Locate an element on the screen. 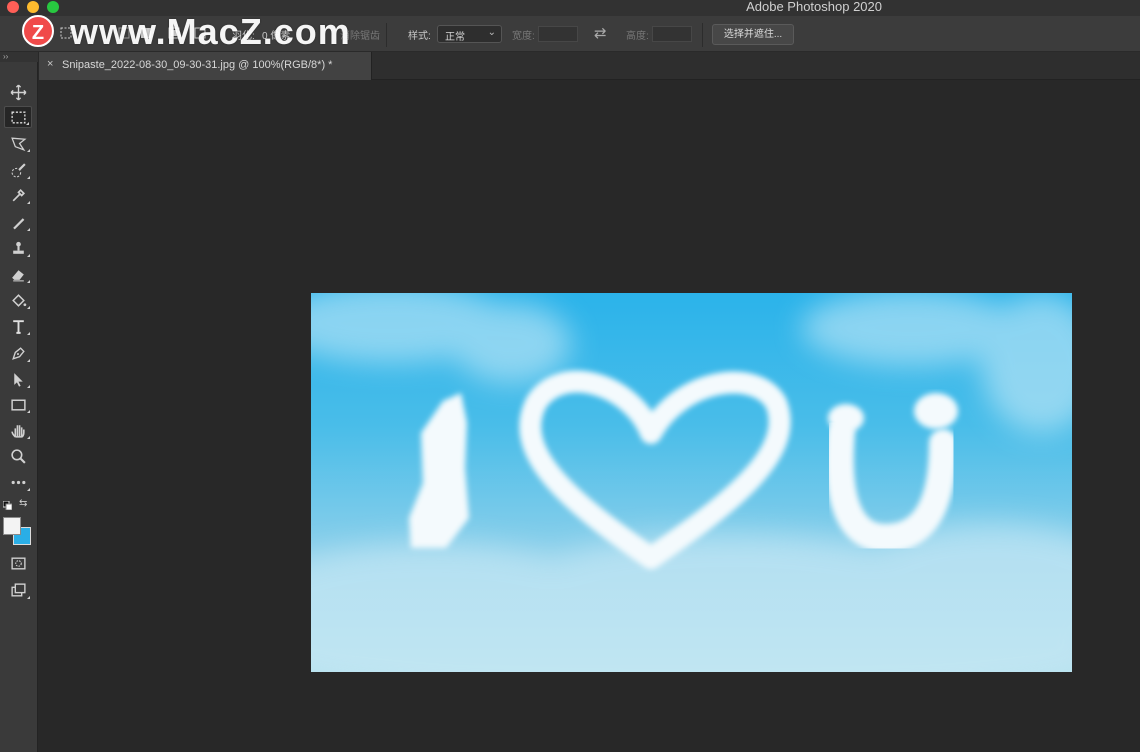 This screenshot has height=752, width=1140. height-label: 高度: is located at coordinates (637, 36).